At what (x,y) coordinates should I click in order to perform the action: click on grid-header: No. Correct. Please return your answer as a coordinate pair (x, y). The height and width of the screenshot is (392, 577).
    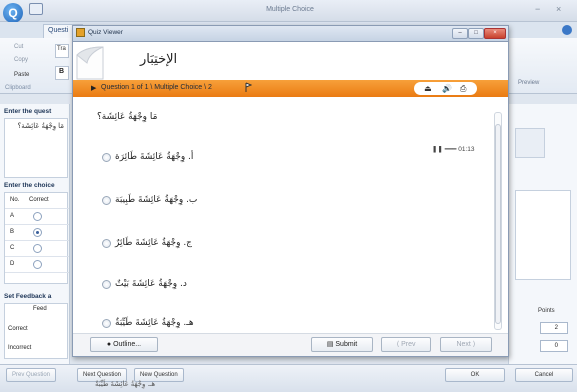
    Looking at the image, I should click on (37, 201).